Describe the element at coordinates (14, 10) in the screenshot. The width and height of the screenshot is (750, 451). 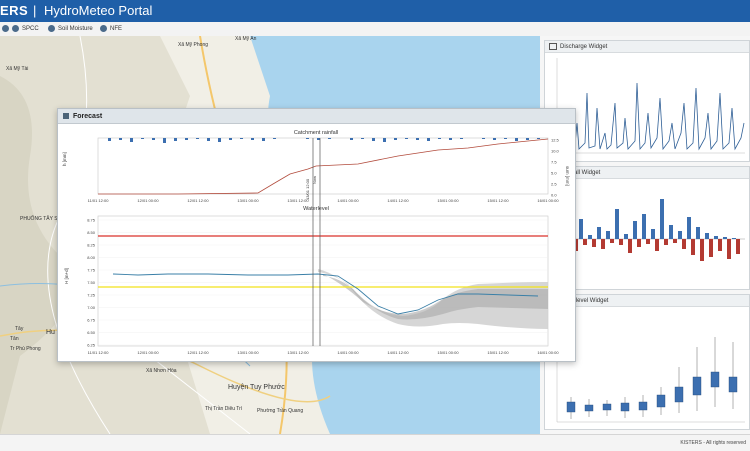
I see `brand-logo-text: ERS` at that location.